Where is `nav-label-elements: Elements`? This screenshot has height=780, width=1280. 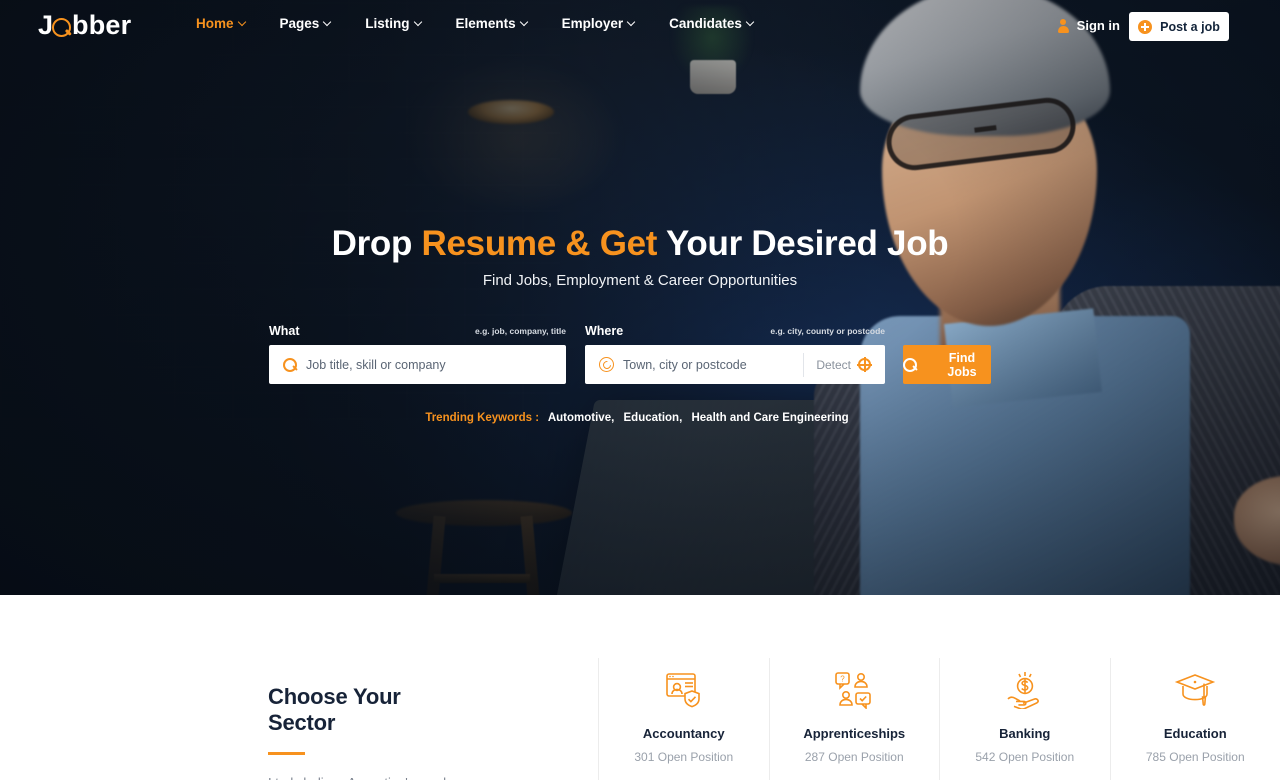 nav-label-elements: Elements is located at coordinates (485, 23).